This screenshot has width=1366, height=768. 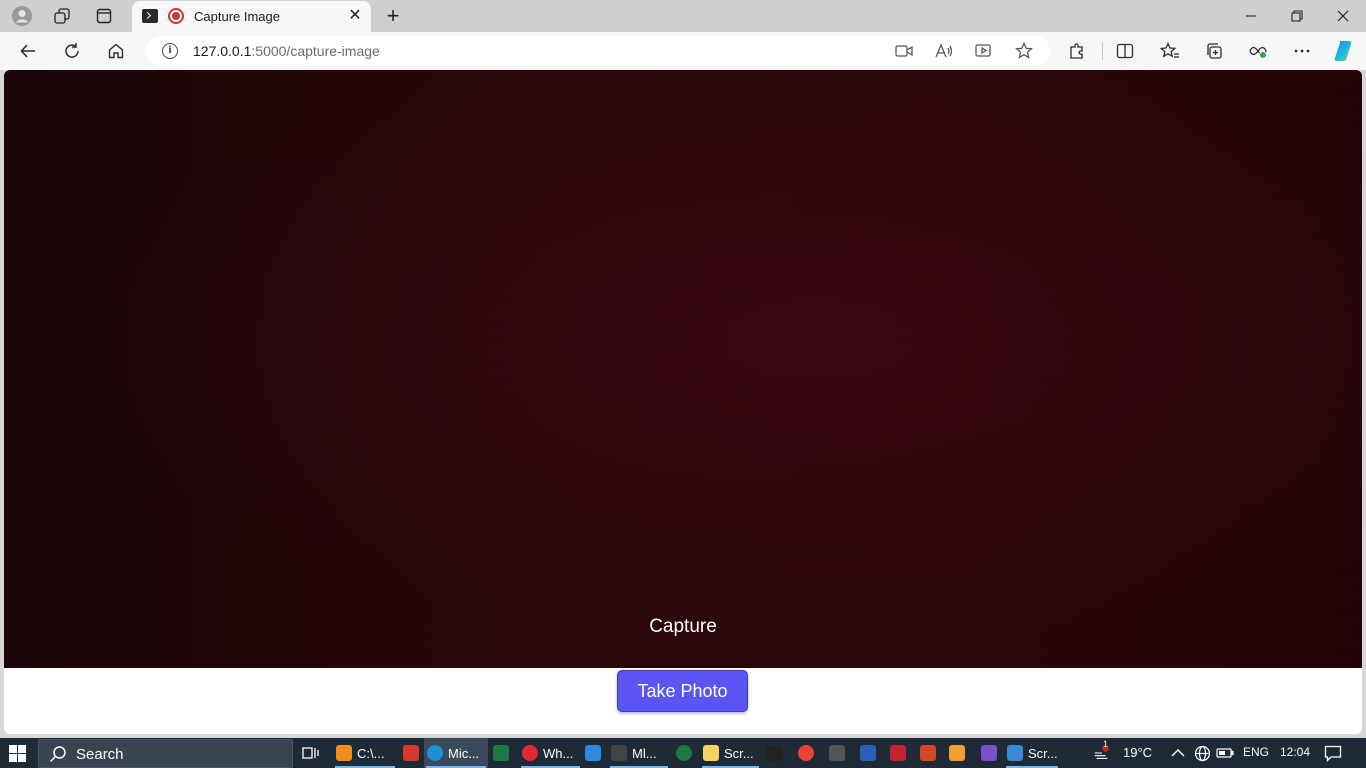 I want to click on chrome-icon, so click(x=806, y=753).